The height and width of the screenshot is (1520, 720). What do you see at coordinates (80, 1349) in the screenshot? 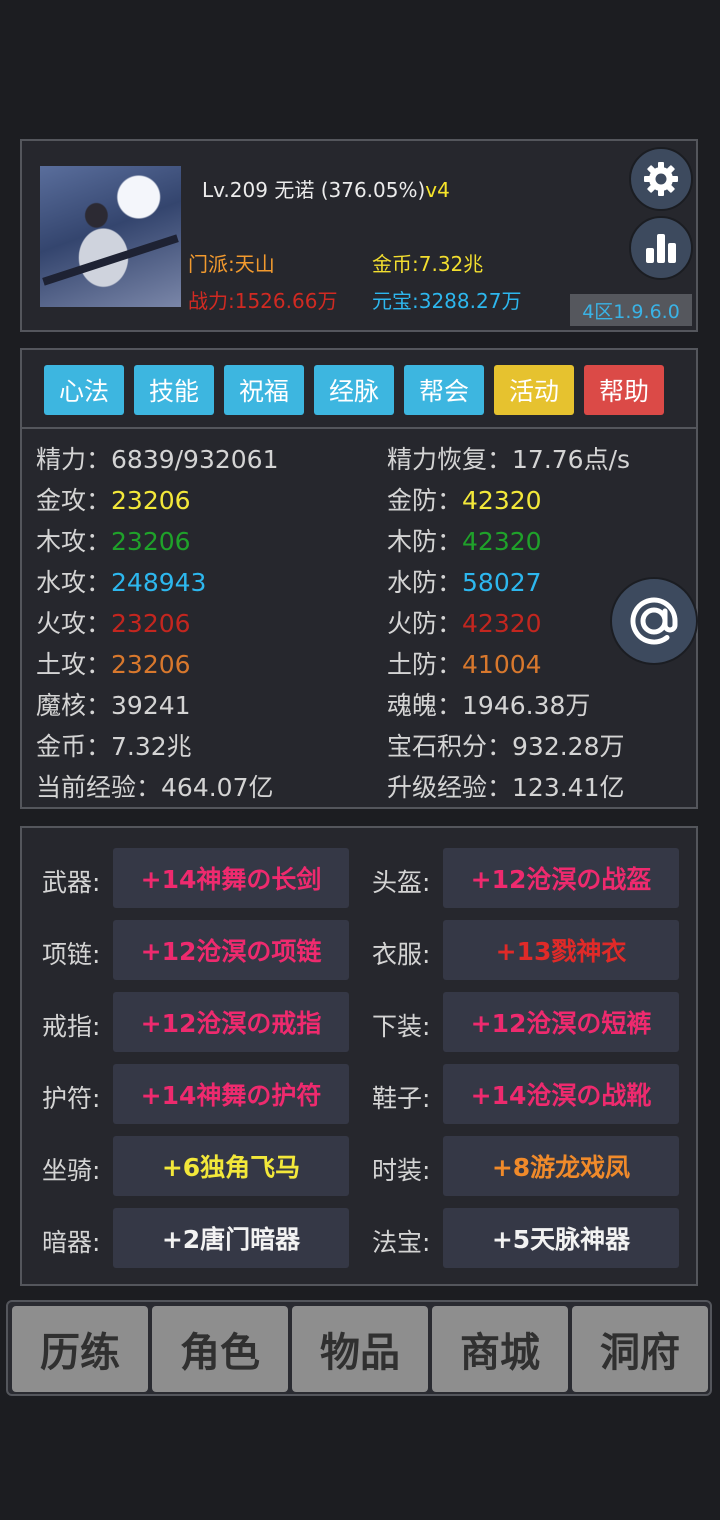
I see `nav-training: 历练` at bounding box center [80, 1349].